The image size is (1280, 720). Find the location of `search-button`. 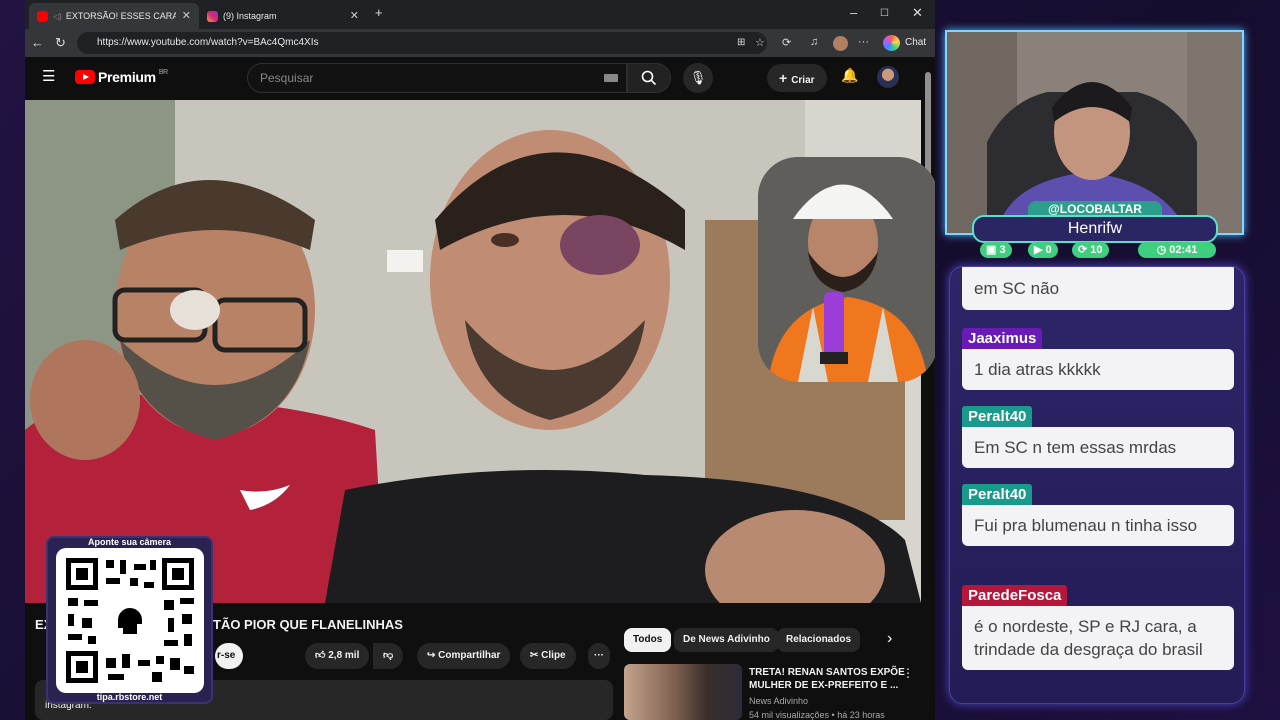

search-button is located at coordinates (649, 78).